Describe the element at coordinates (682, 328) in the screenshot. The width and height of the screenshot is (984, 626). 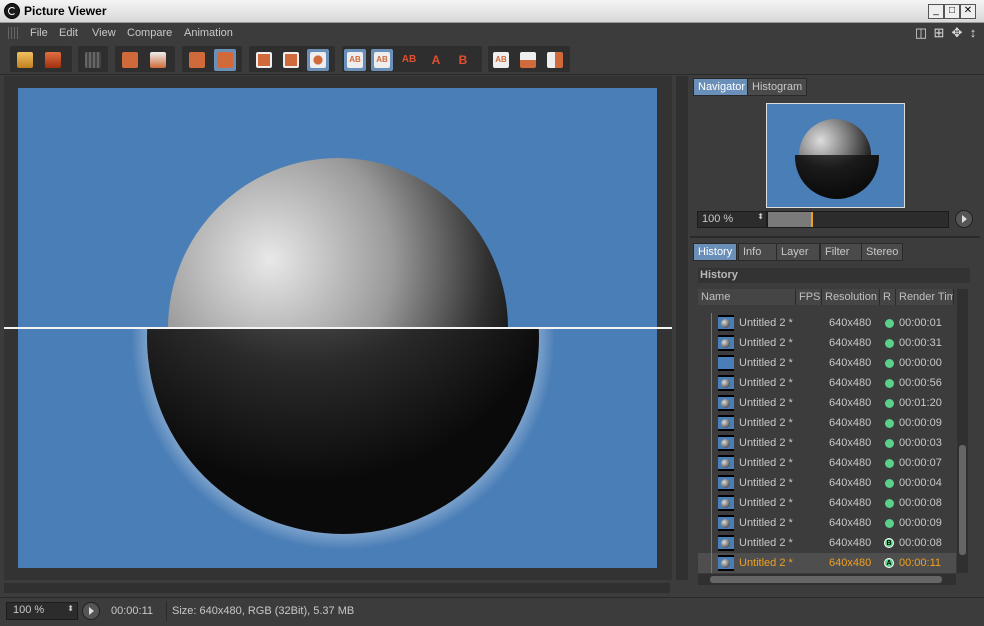
I see `viewport-vertical-scrollbar` at that location.